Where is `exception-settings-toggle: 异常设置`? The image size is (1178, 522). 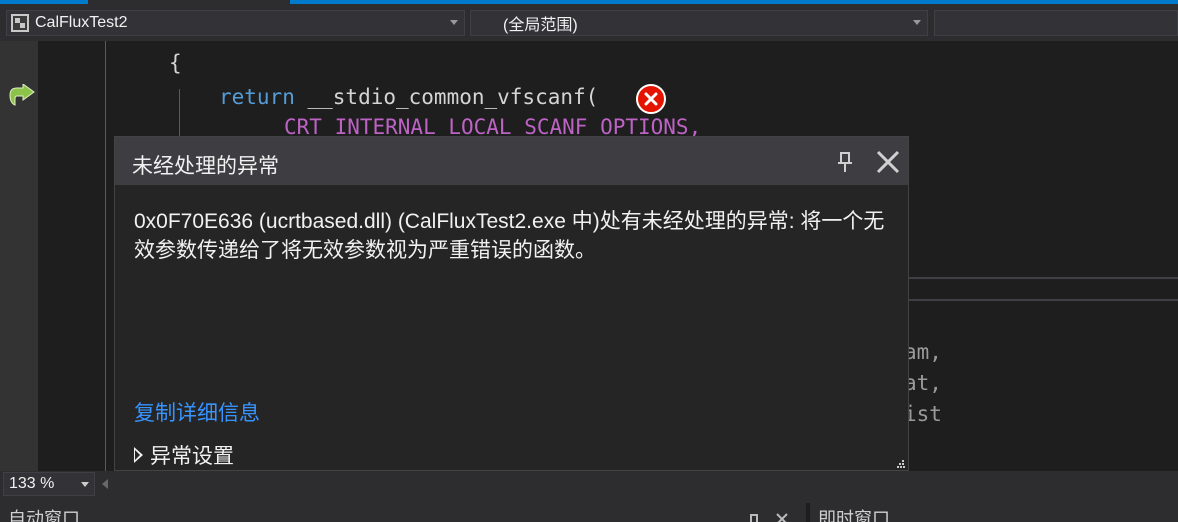 exception-settings-toggle: 异常设置 is located at coordinates (184, 455).